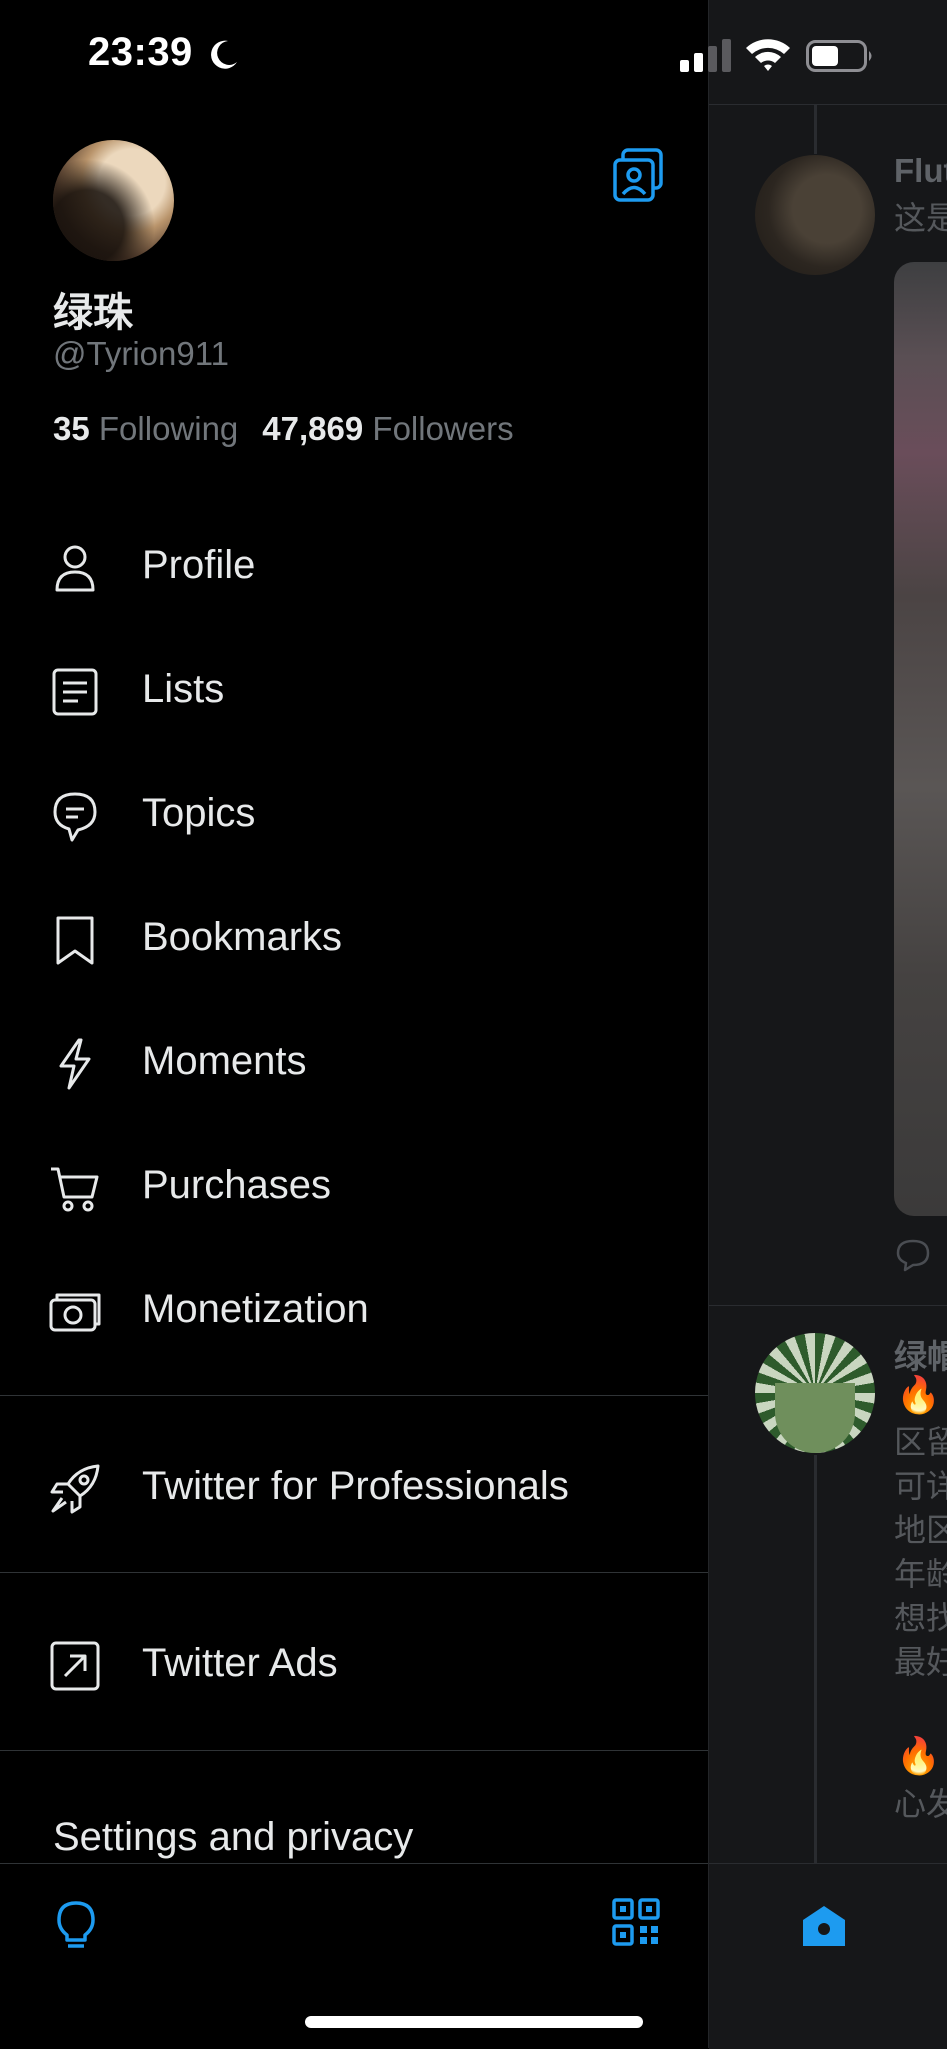  Describe the element at coordinates (199, 565) in the screenshot. I see `menu-item-label: Profile` at that location.